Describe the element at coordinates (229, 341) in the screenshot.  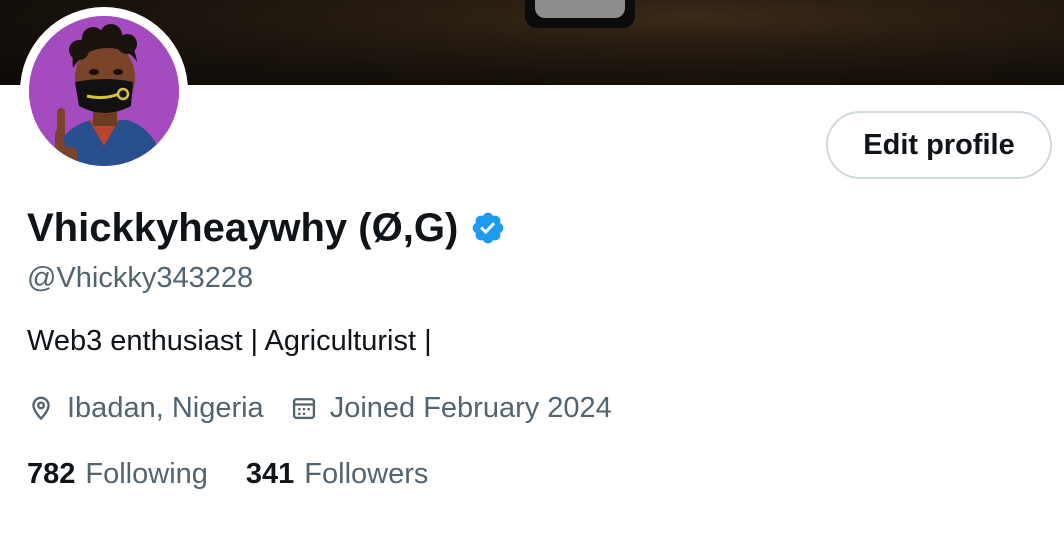
I see `profile-bio: Web3 enthusiast | Agriculturist |` at that location.